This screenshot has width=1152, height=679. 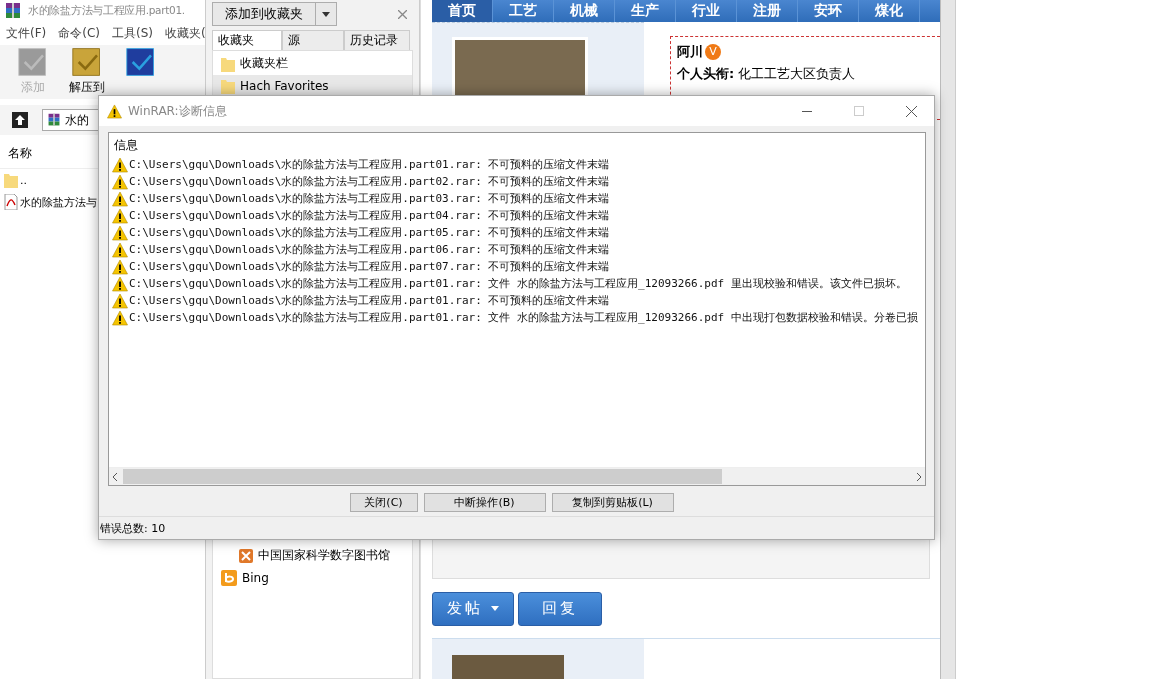 What do you see at coordinates (807, 111) in the screenshot?
I see `minimize-icon` at bounding box center [807, 111].